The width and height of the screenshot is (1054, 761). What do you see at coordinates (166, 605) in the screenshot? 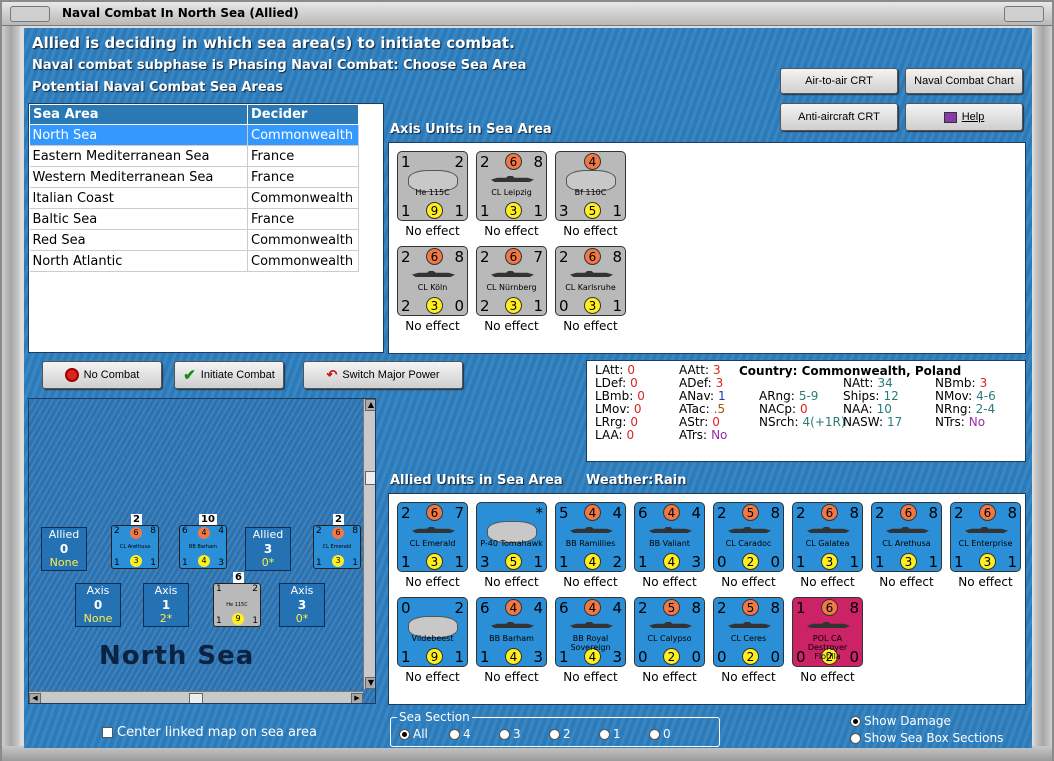
I see `axis-sea-box: Axis 1 2*` at bounding box center [166, 605].